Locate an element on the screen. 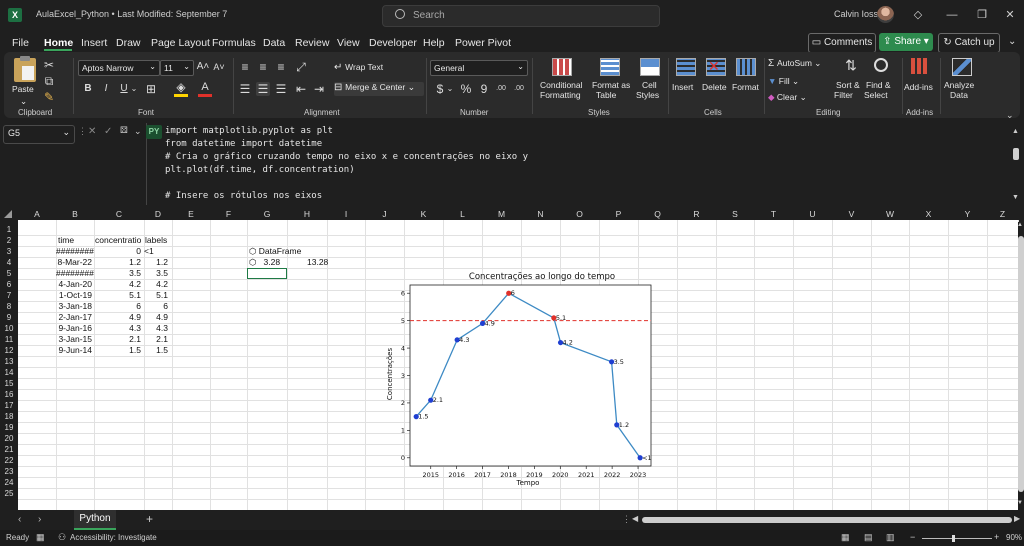 The width and height of the screenshot is (1024, 546). tab-view: View is located at coordinates (348, 43).